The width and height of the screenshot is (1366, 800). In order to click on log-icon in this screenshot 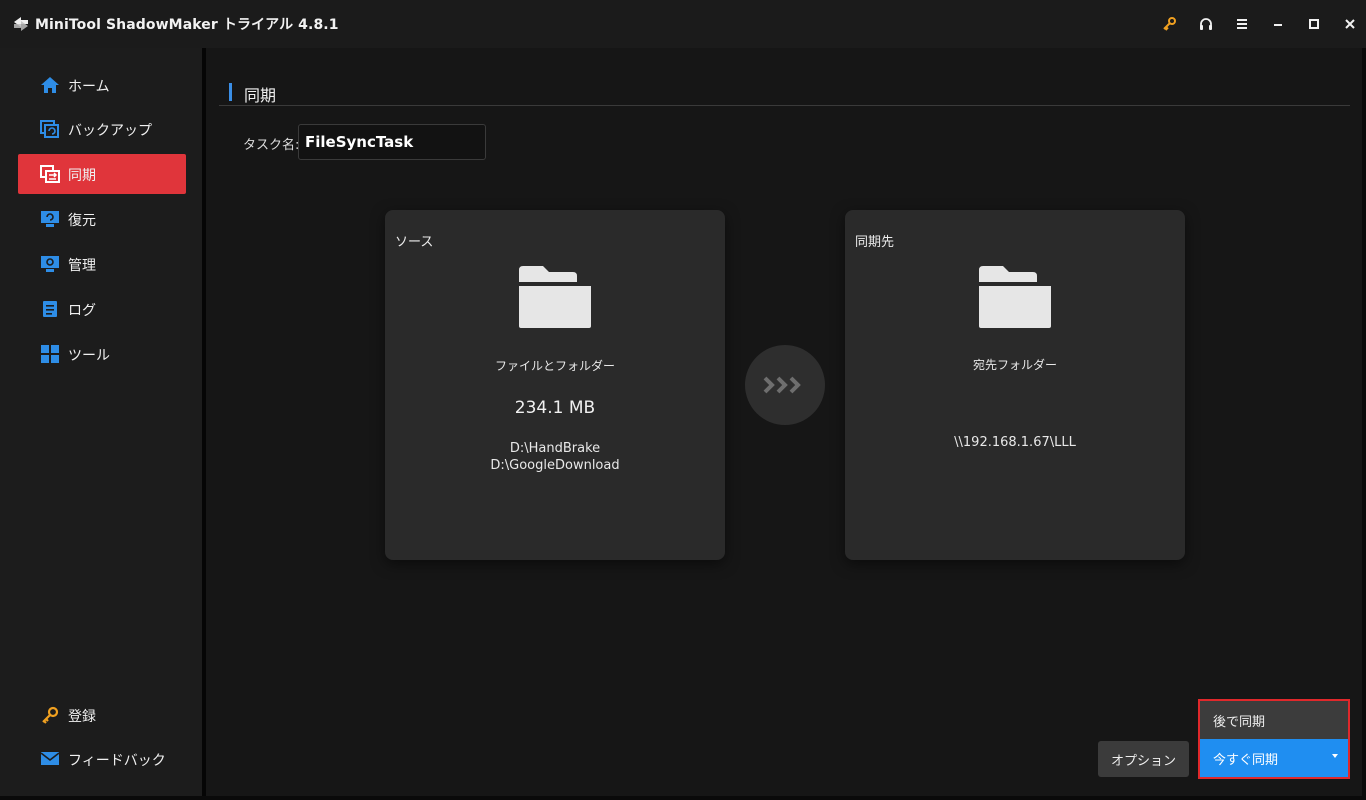, I will do `click(50, 309)`.